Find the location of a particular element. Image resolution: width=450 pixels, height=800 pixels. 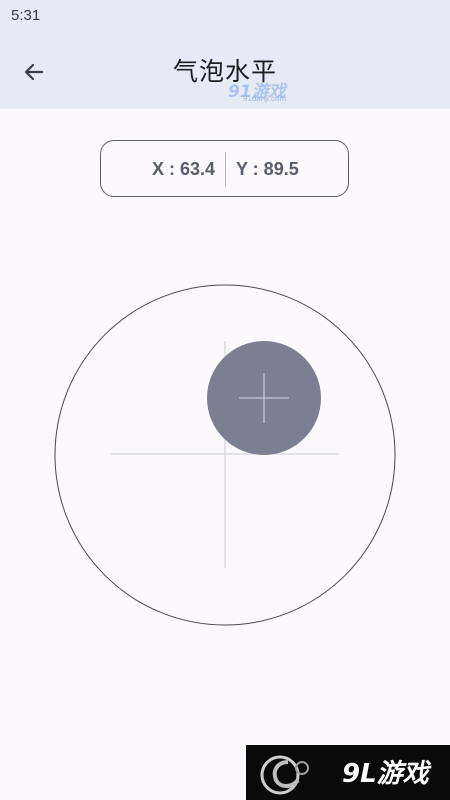

watermark-banner: 9L游戏 is located at coordinates (348, 772).